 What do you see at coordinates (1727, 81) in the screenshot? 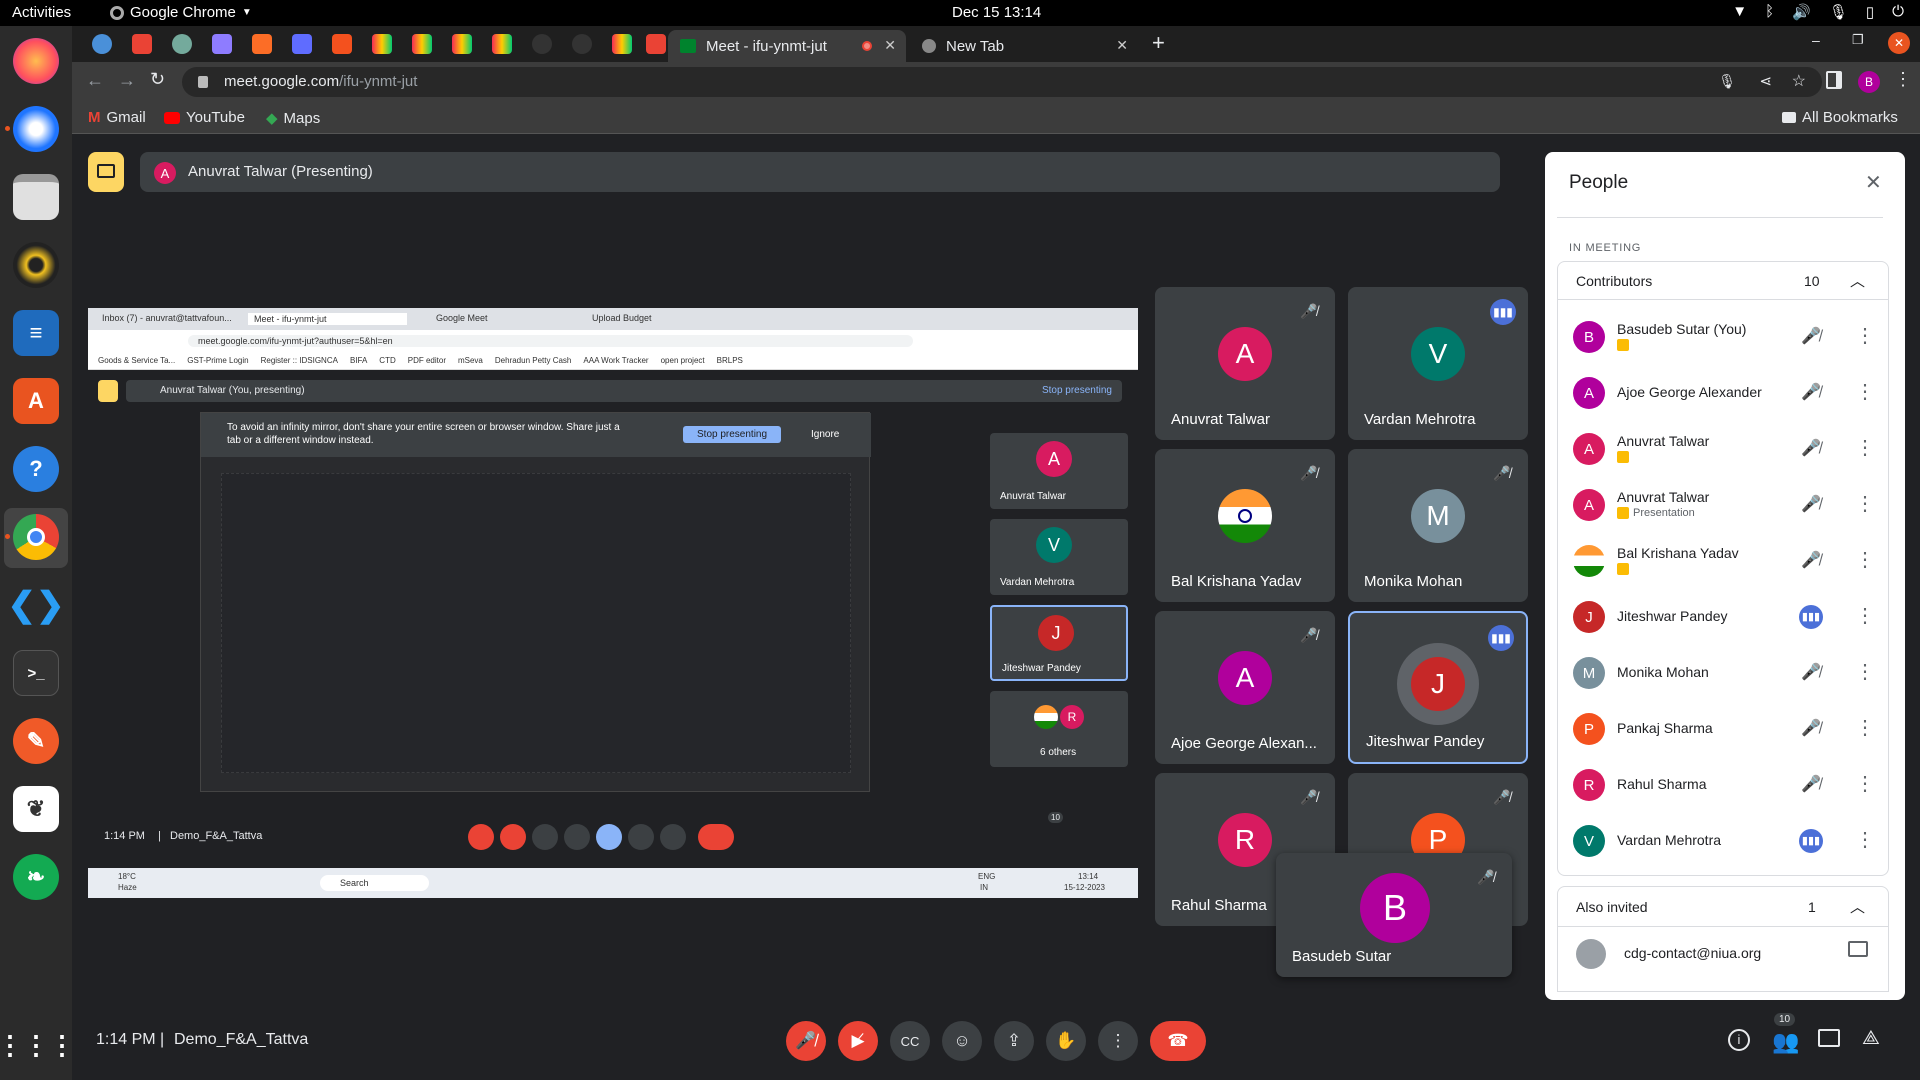
I see `mic-icon: 🎙` at bounding box center [1727, 81].